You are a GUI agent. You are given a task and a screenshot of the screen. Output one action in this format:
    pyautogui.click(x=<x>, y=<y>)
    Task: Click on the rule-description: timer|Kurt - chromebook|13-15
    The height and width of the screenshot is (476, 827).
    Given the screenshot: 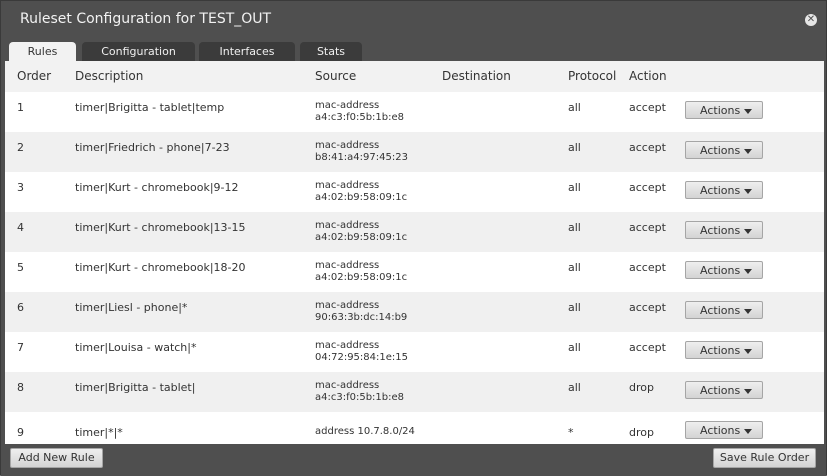 What is the action you would take?
    pyautogui.click(x=160, y=227)
    